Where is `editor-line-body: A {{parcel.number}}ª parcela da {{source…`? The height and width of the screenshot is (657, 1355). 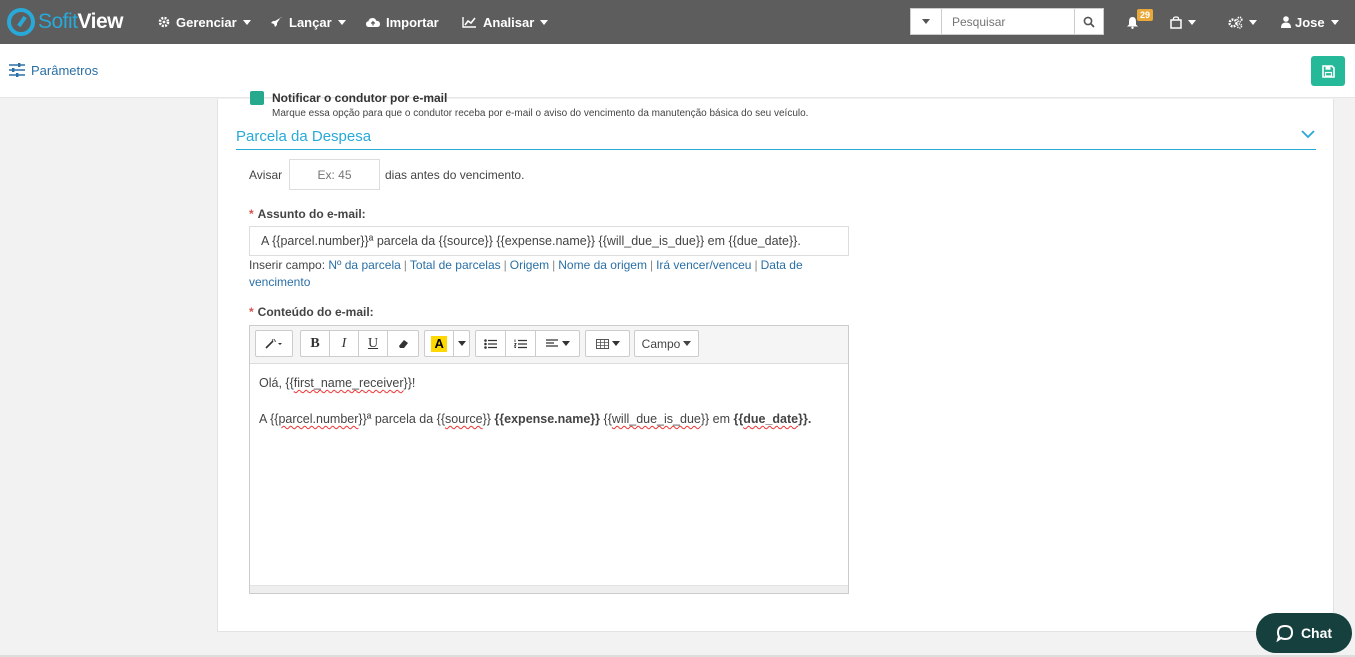 editor-line-body: A {{parcel.number}}ª parcela da {{source… is located at coordinates (549, 419).